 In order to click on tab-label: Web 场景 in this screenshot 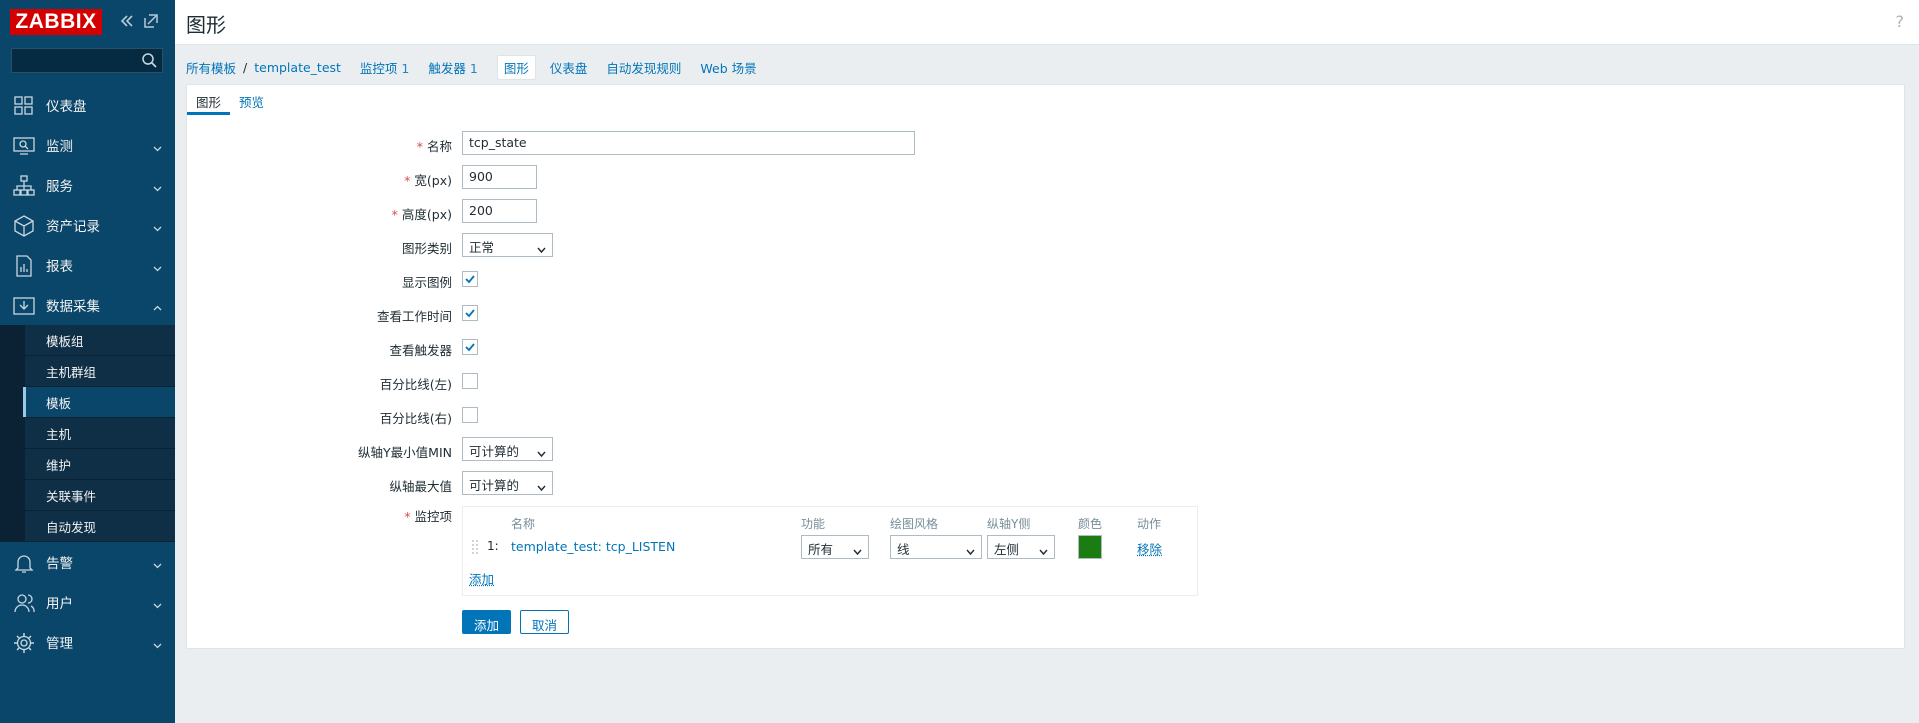, I will do `click(728, 68)`.